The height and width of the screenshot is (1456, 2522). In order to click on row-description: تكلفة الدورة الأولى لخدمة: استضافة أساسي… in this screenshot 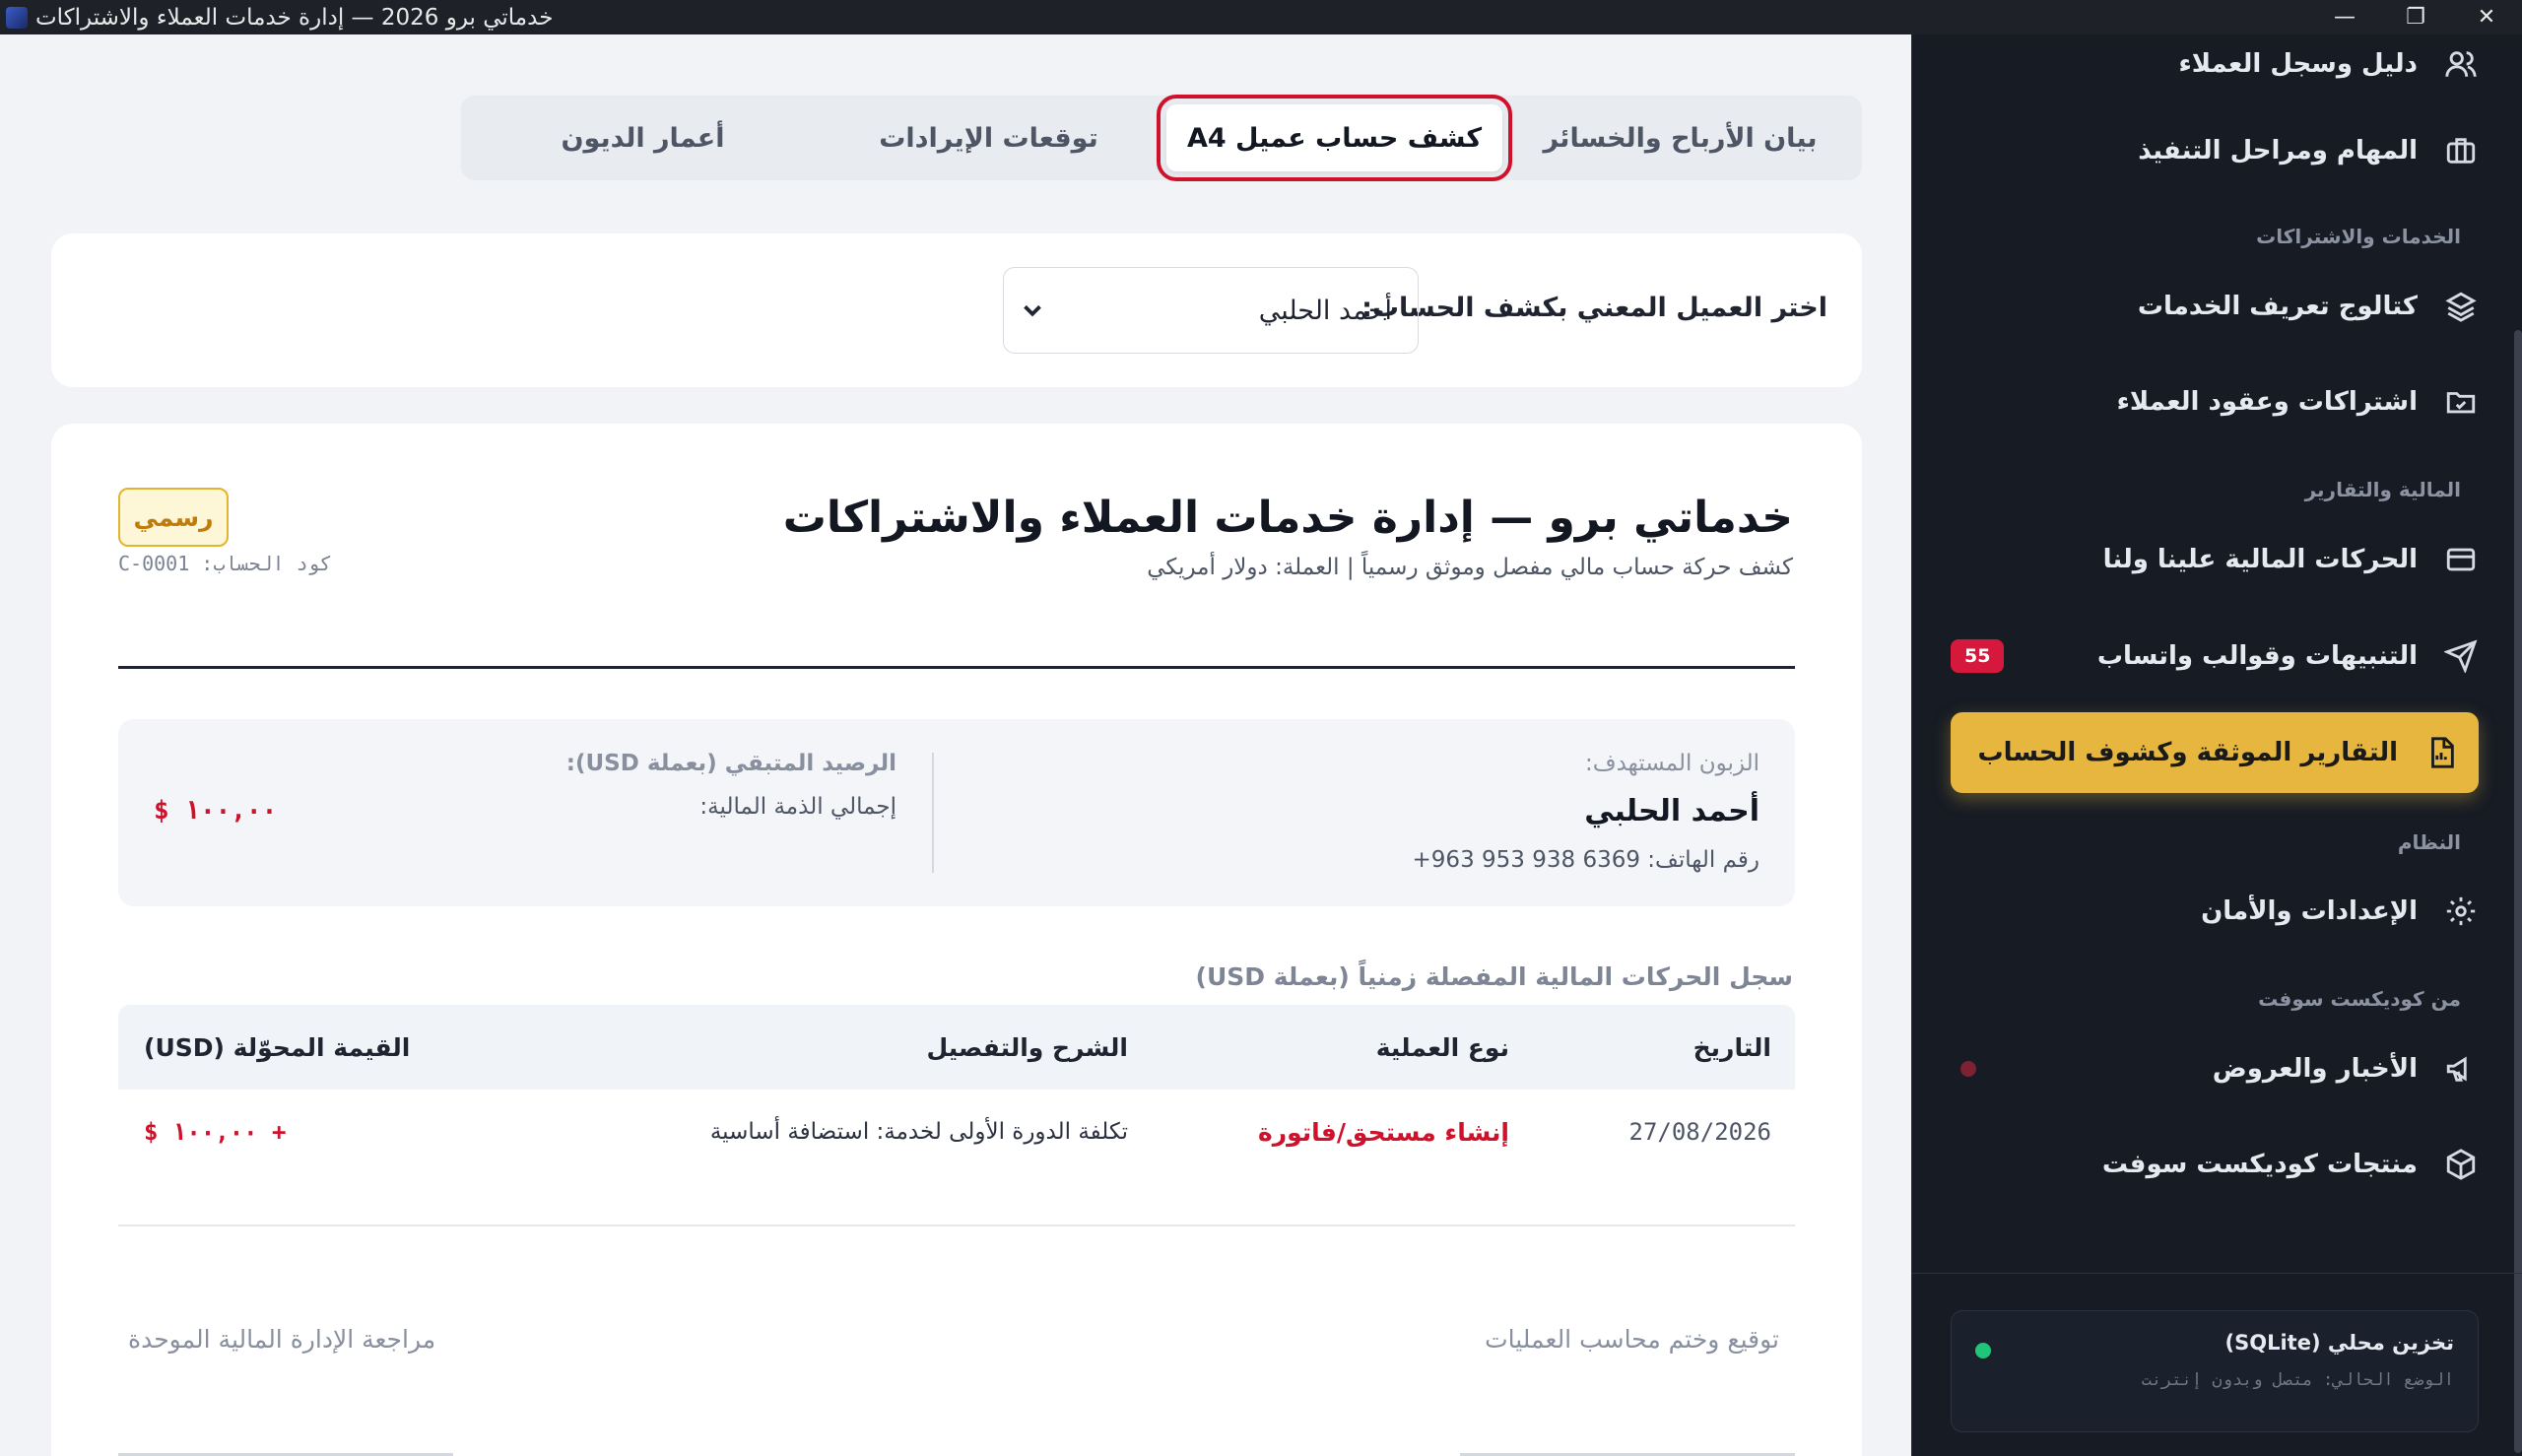, I will do `click(918, 1132)`.